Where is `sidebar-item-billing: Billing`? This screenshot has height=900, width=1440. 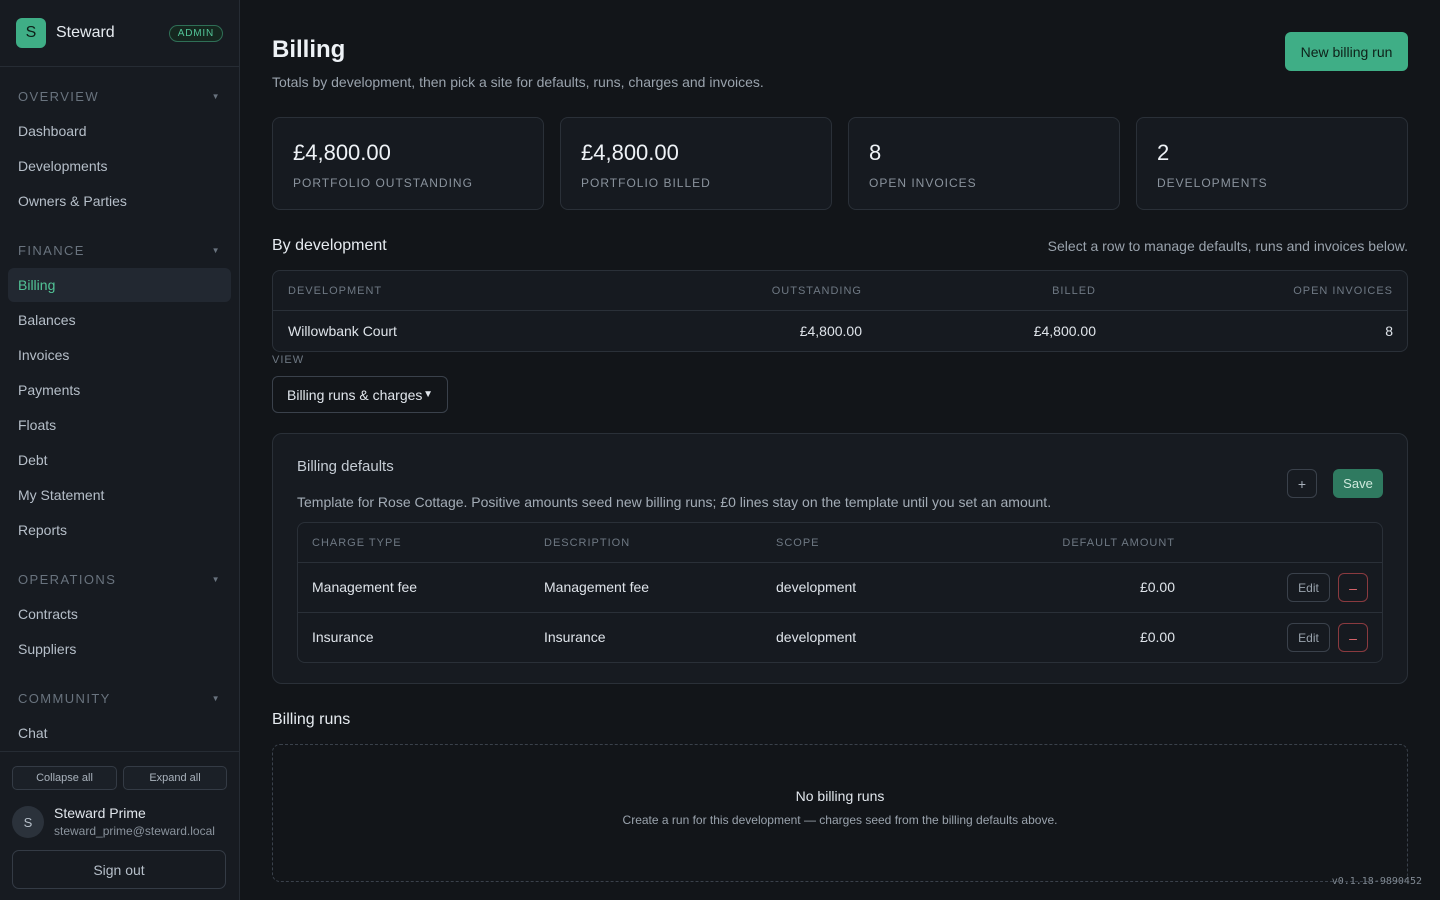 sidebar-item-billing: Billing is located at coordinates (119, 285).